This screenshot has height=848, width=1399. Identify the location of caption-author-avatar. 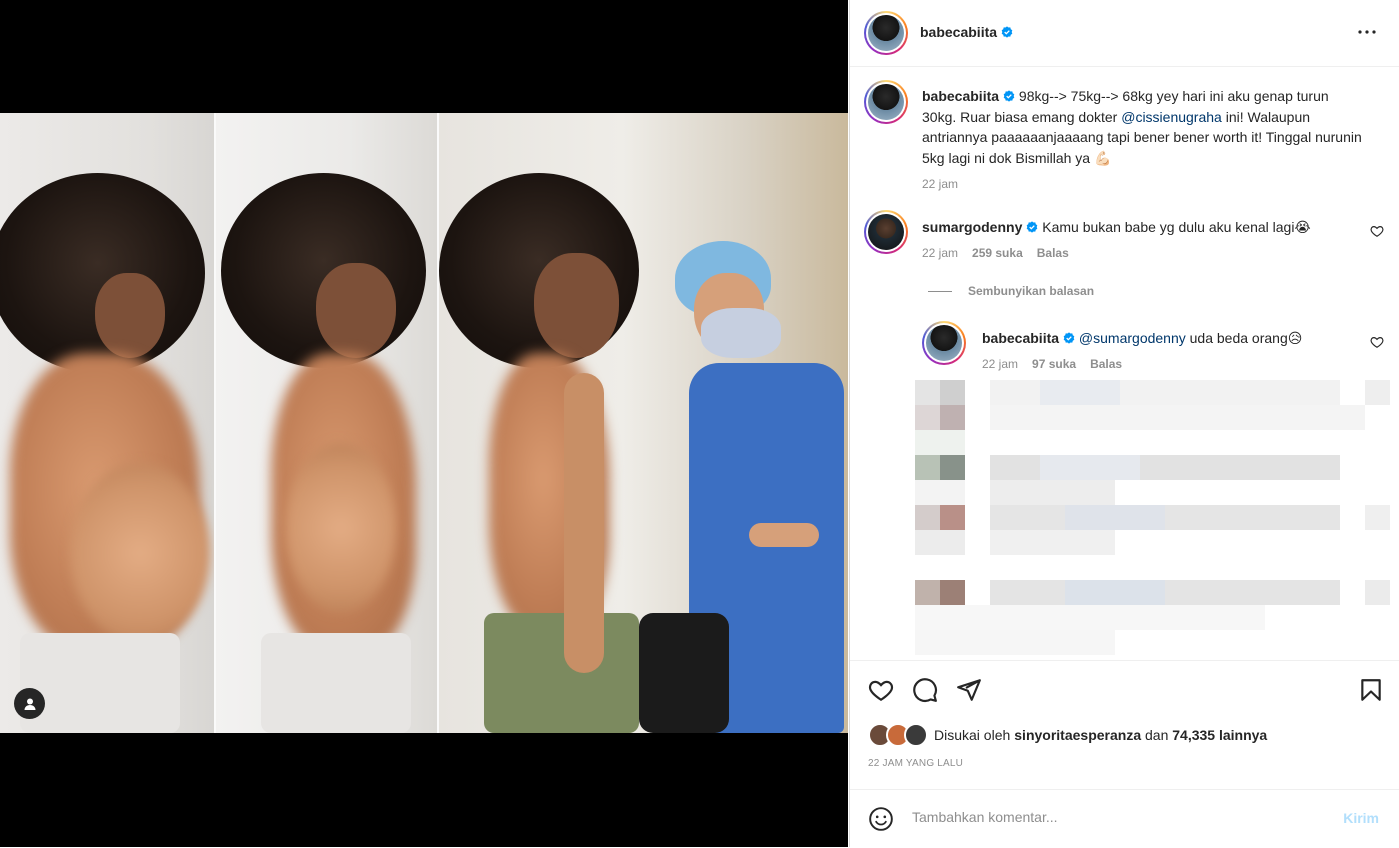
(886, 102).